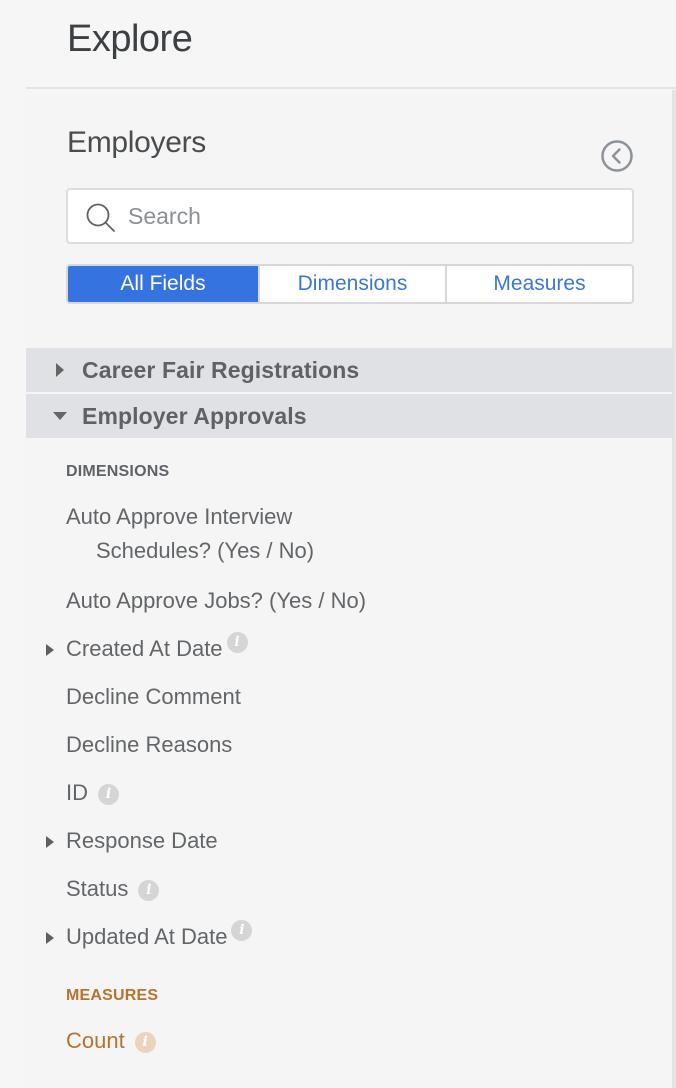  Describe the element at coordinates (147, 936) in the screenshot. I see `field-label: Updated At Date` at that location.